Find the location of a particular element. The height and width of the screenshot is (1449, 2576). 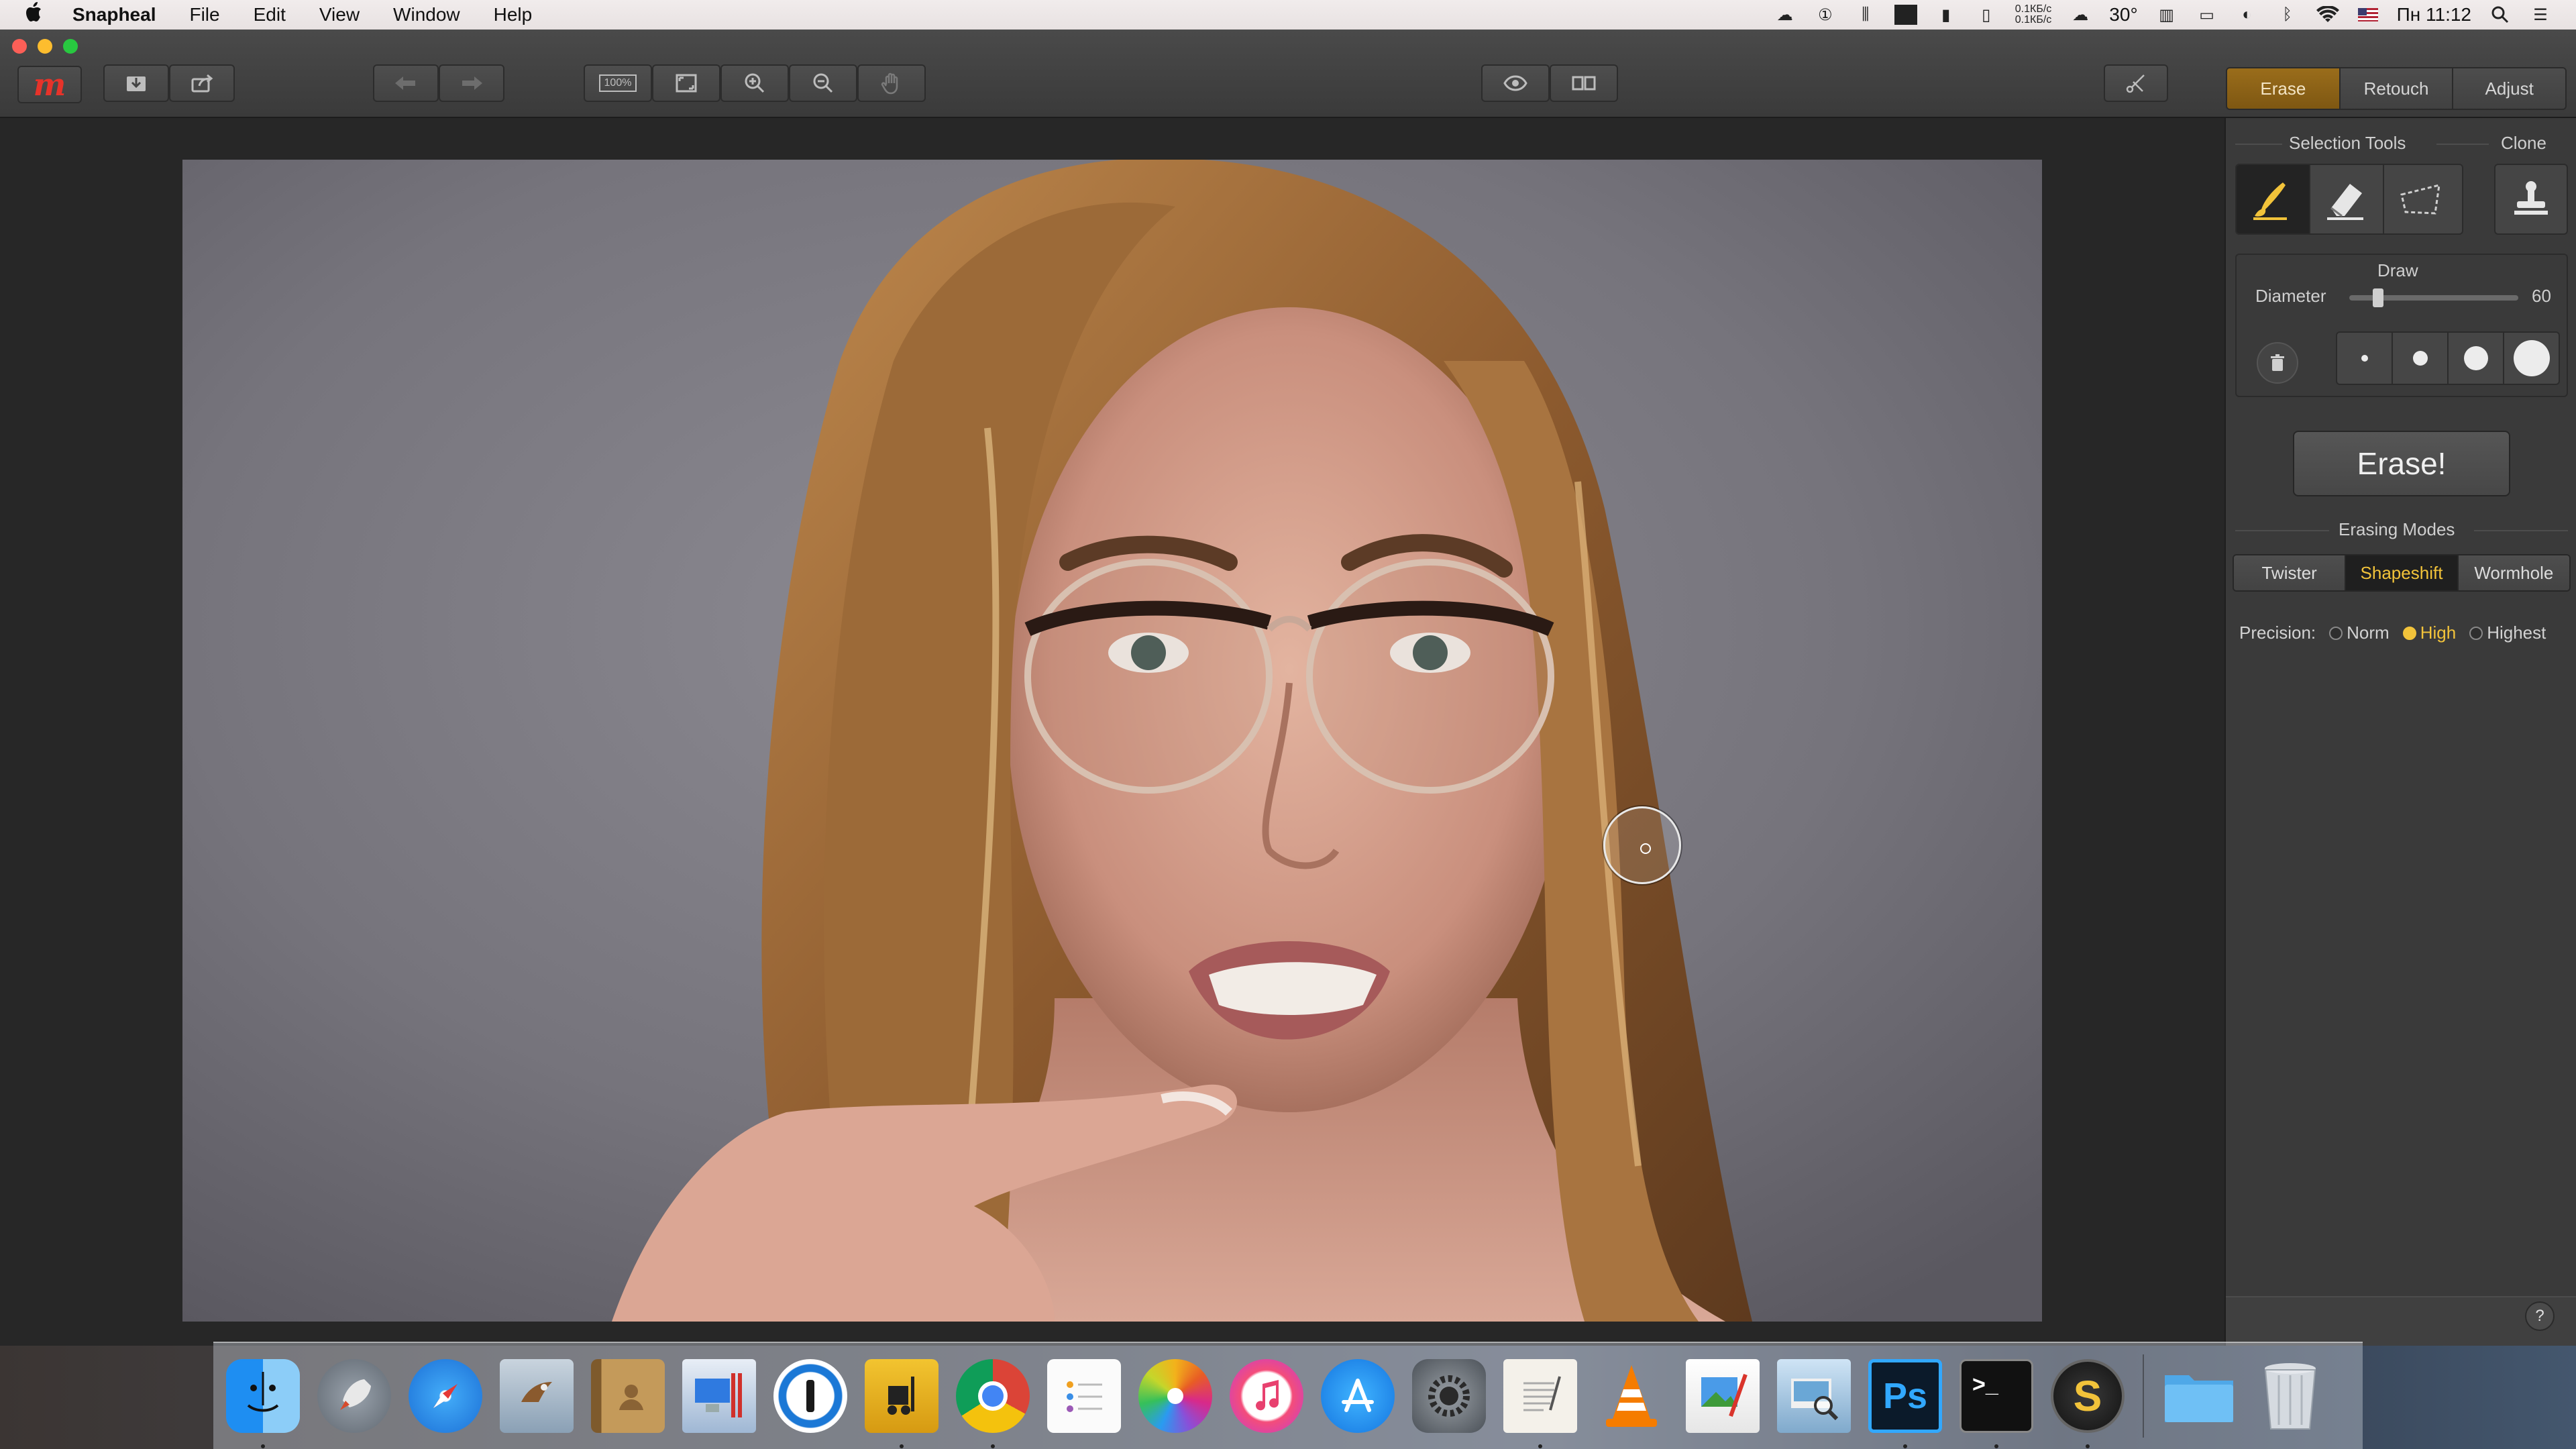

dock-safari is located at coordinates (445, 1396).